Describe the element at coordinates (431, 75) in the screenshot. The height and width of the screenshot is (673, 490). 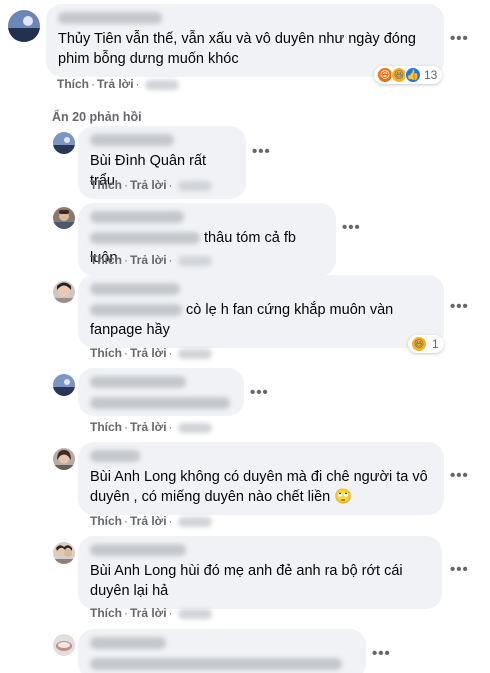
I see `reaction-count: 13` at that location.